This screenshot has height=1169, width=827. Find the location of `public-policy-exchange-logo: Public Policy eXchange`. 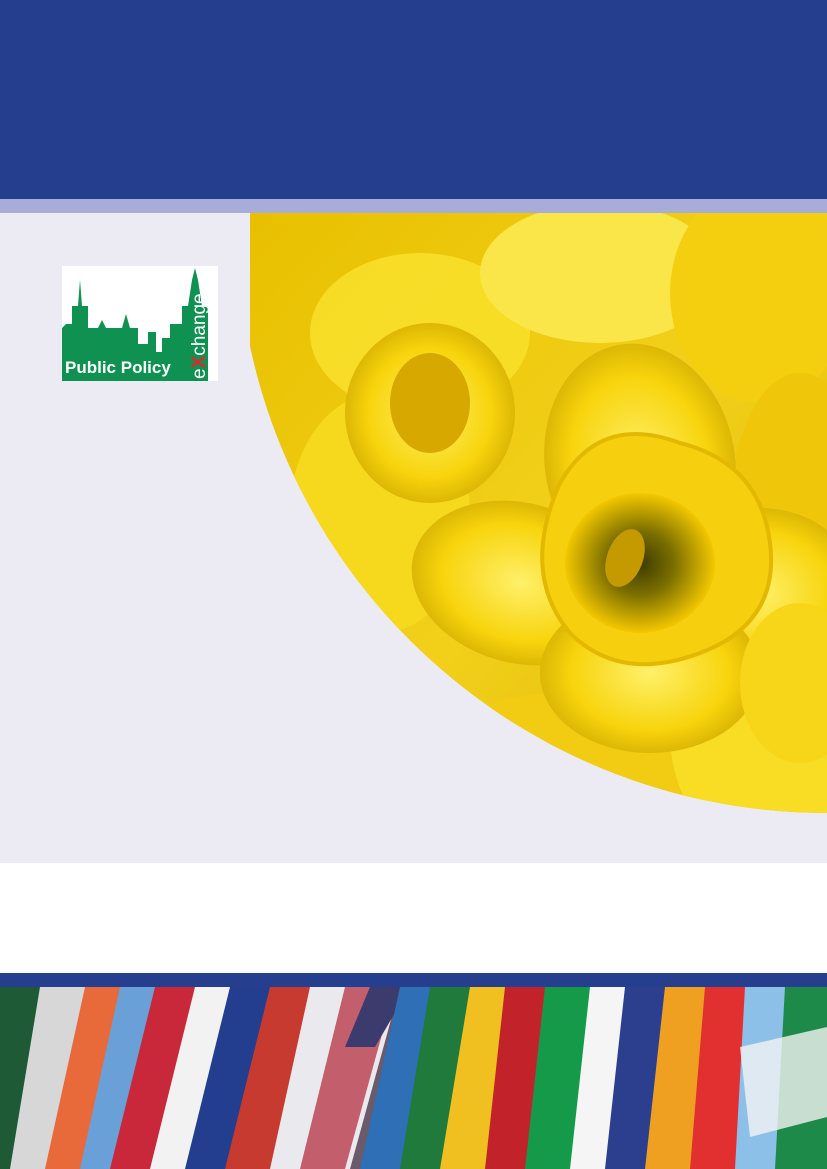

public-policy-exchange-logo: Public Policy eXchange is located at coordinates (140, 323).